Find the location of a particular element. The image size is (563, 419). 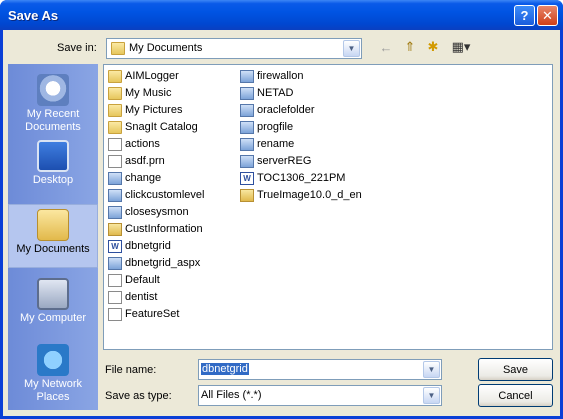

list-item: closesysmon is located at coordinates (148, 212).